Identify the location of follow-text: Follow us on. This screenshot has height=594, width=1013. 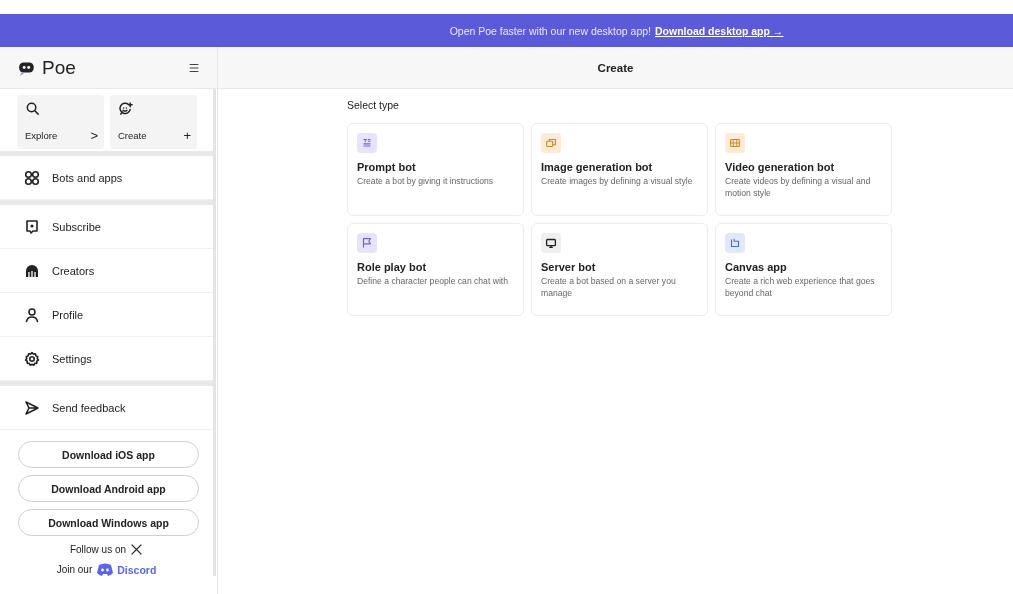
(98, 549).